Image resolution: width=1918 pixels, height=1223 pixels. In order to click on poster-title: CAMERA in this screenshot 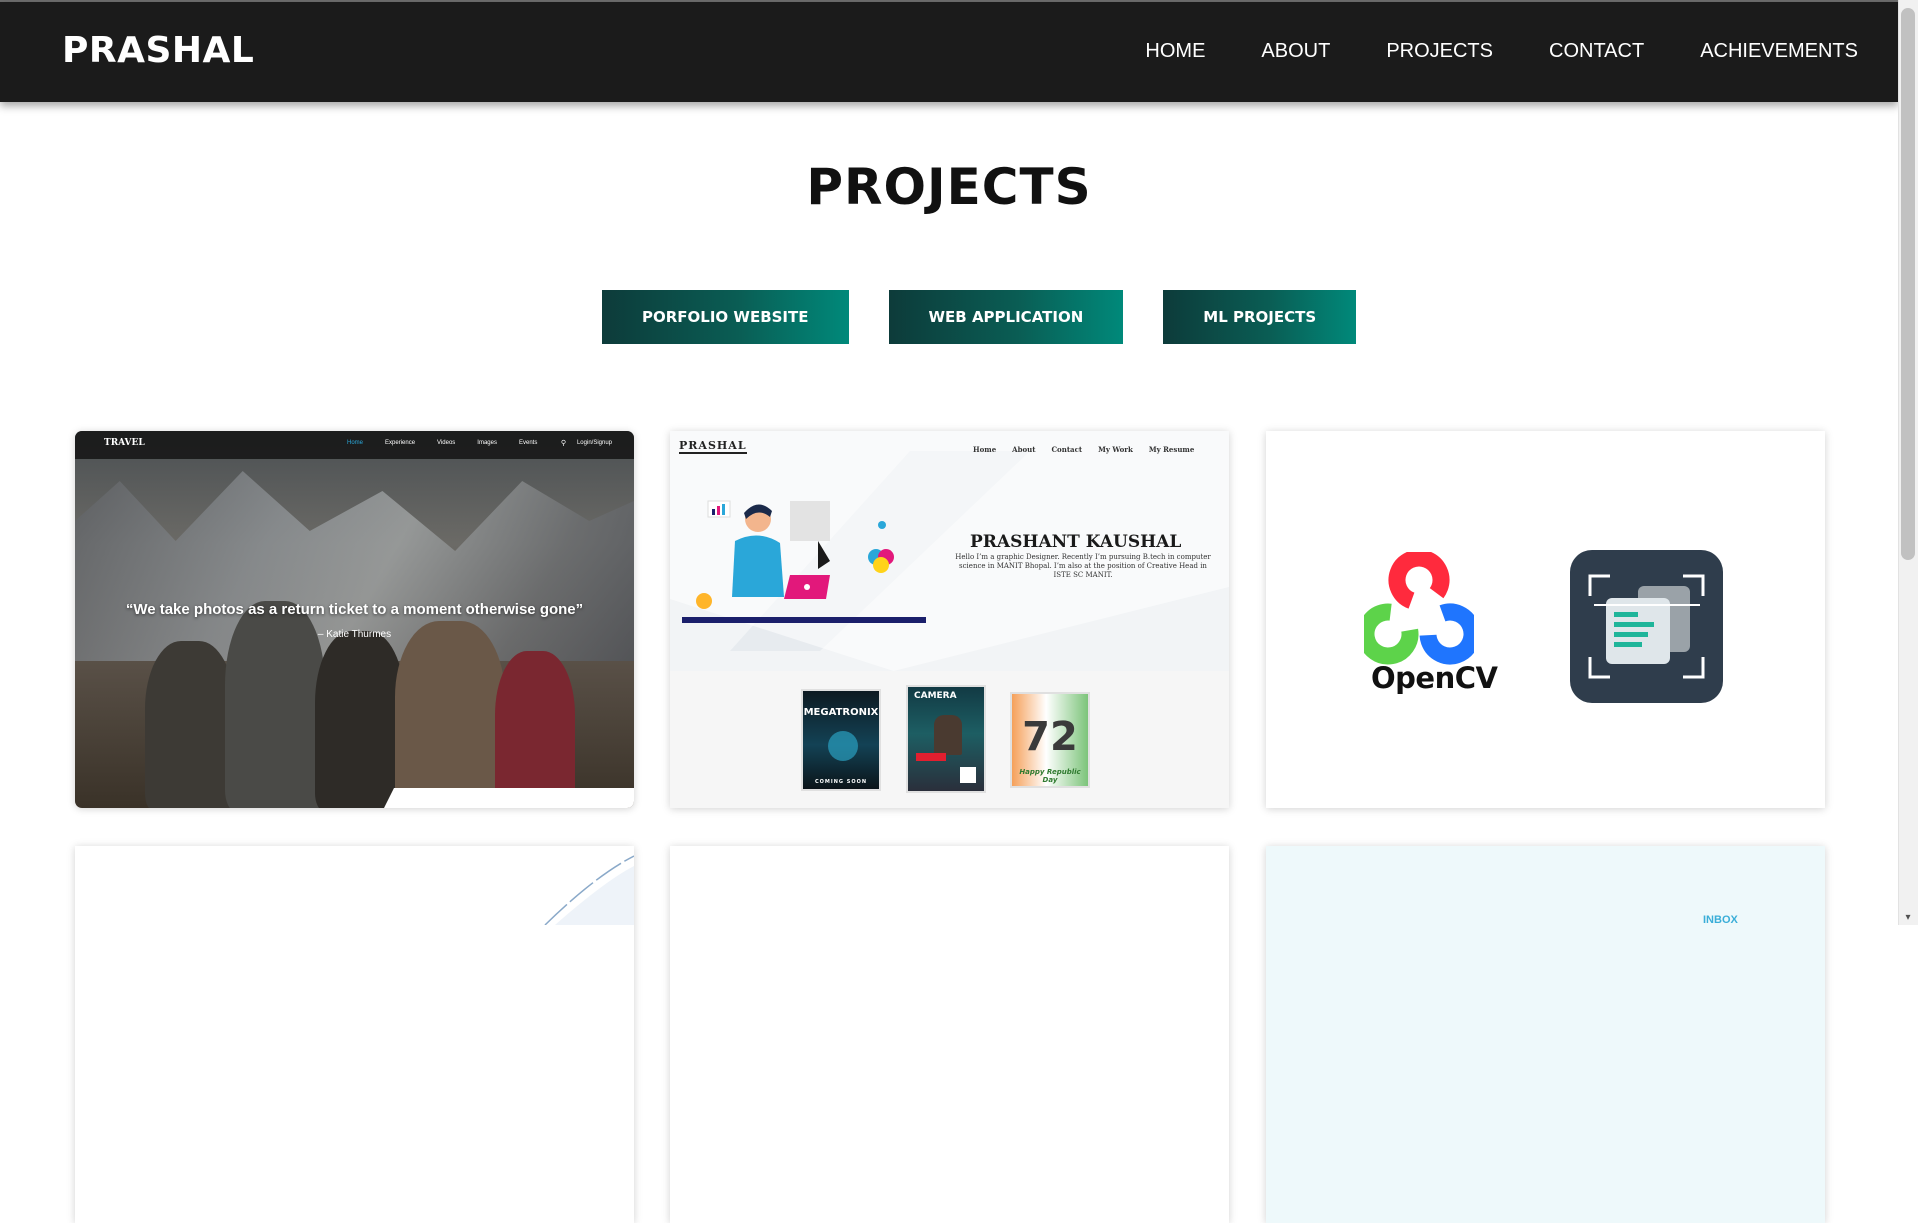, I will do `click(935, 696)`.